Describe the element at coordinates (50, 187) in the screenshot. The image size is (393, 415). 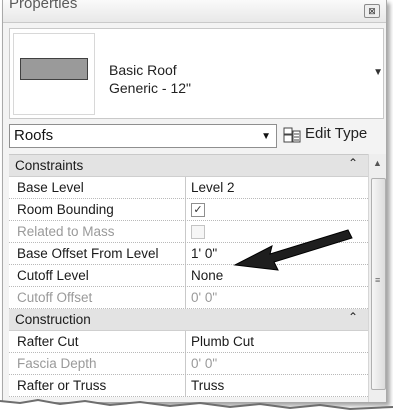
I see `property-name: Base Level` at that location.